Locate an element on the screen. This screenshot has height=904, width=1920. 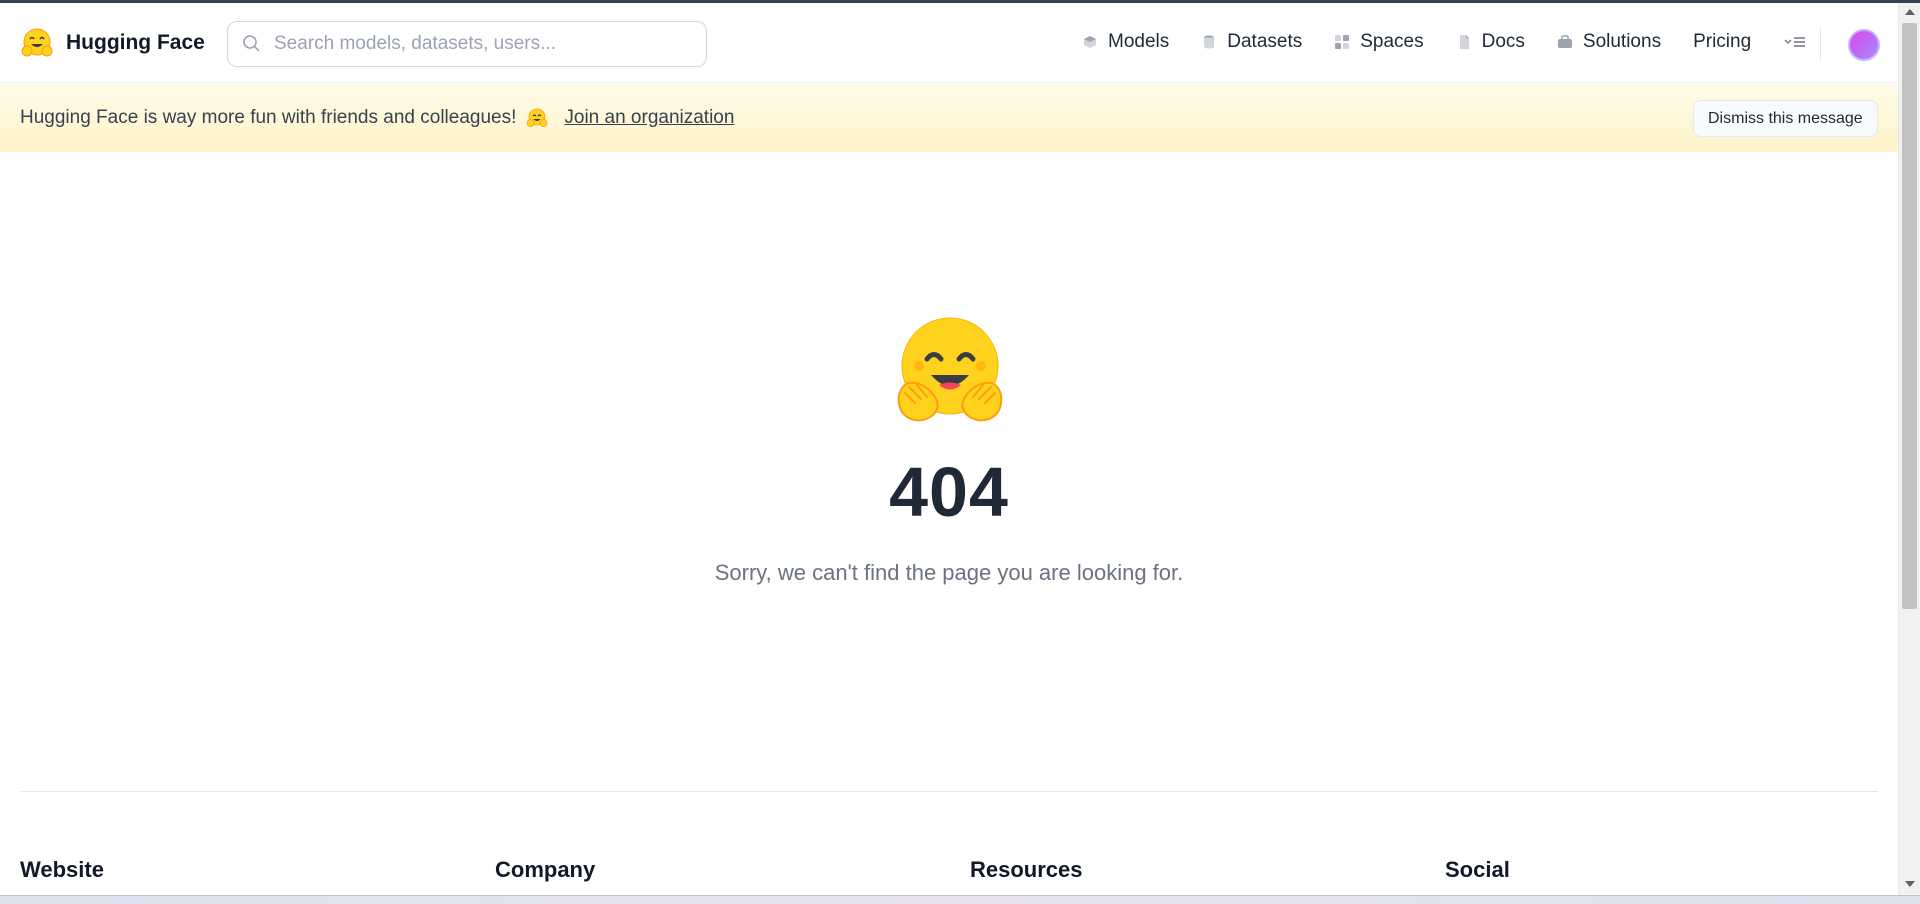
nav-more-button is located at coordinates (1798, 42).